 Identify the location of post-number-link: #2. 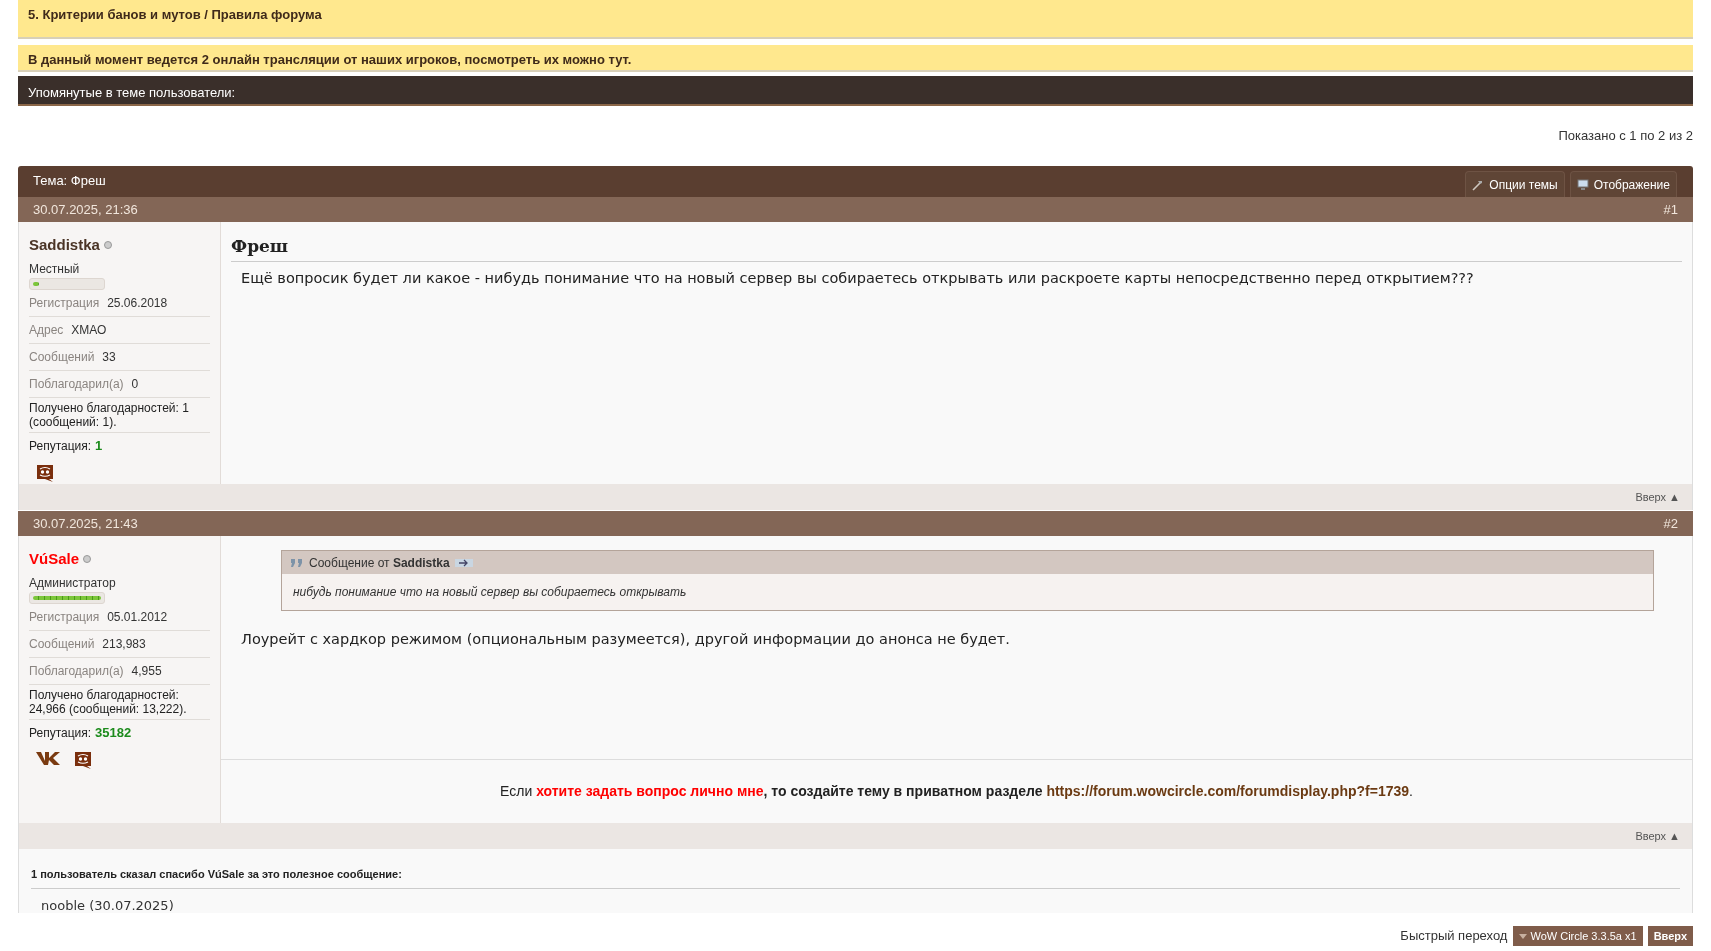
(1670, 523).